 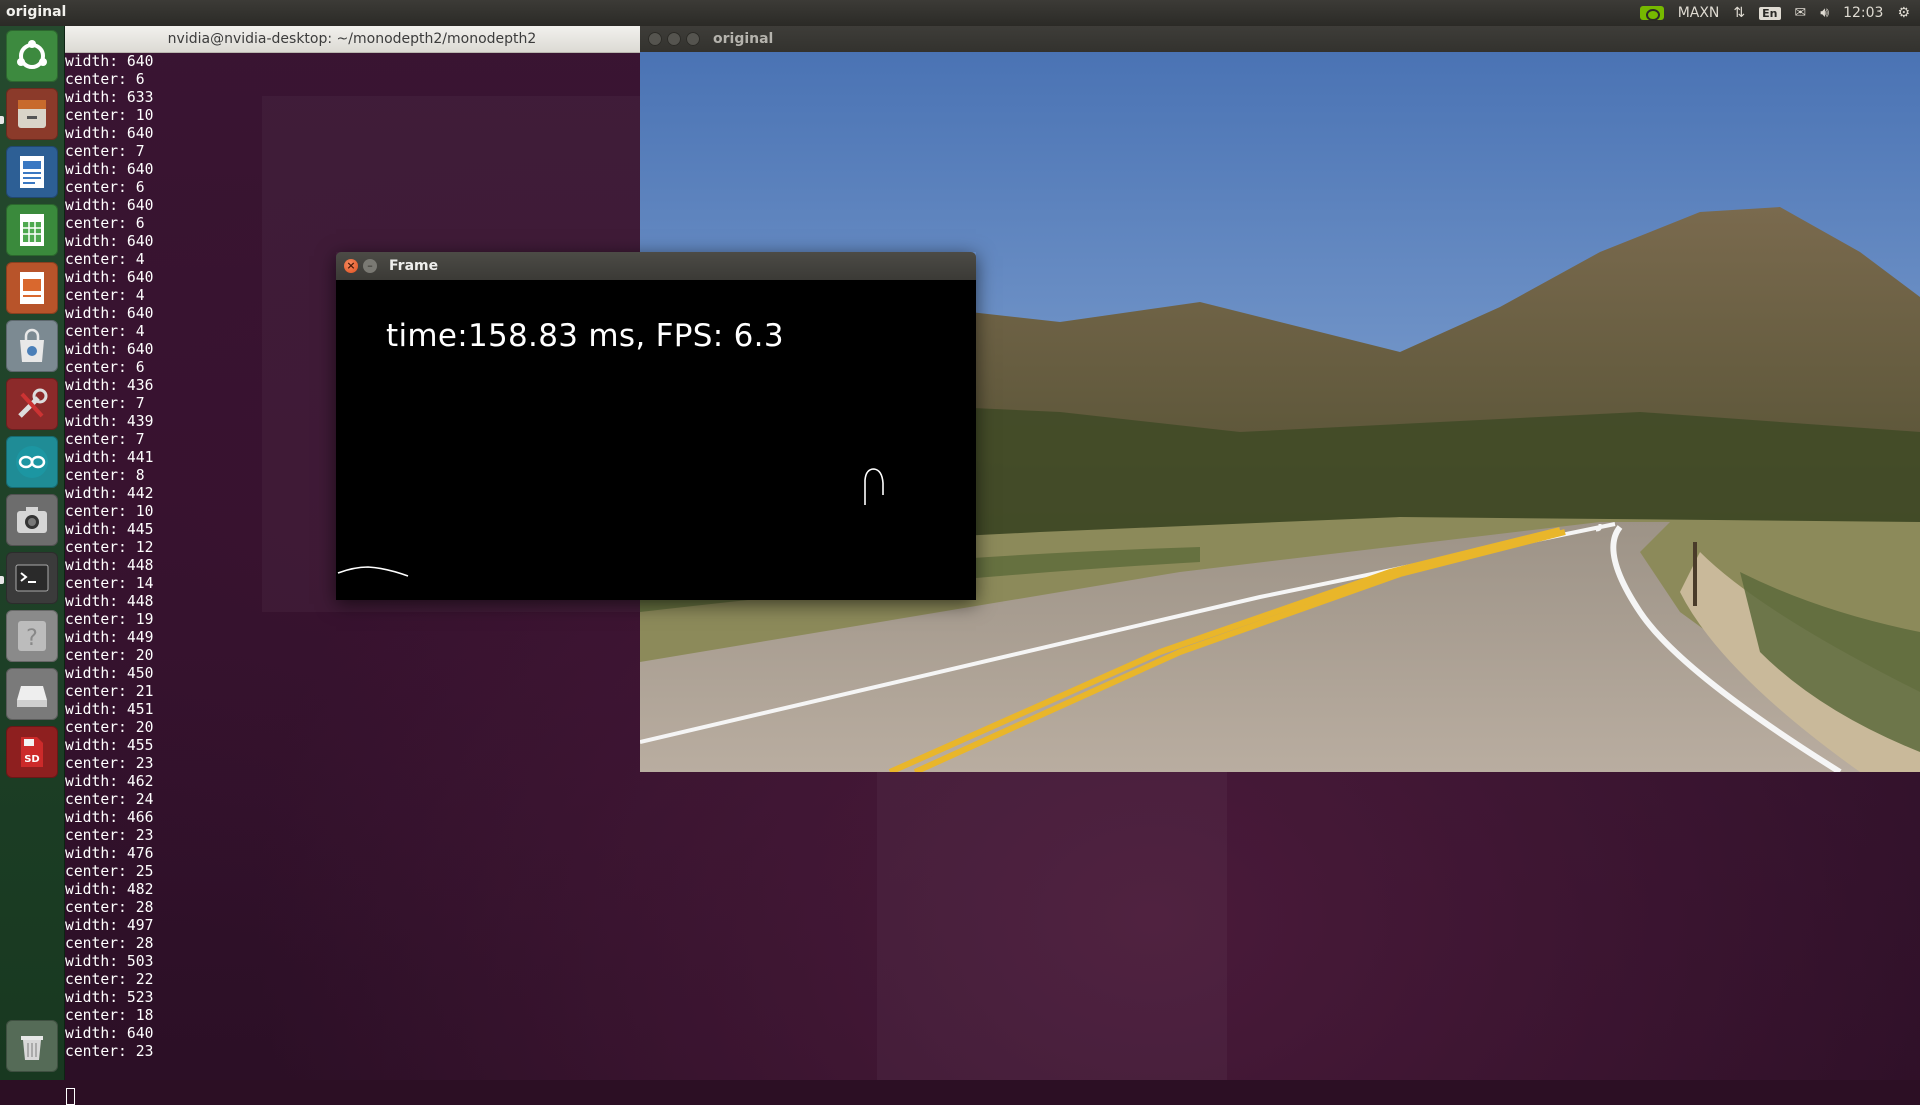 I want to click on infinity-icon, so click(x=32, y=462).